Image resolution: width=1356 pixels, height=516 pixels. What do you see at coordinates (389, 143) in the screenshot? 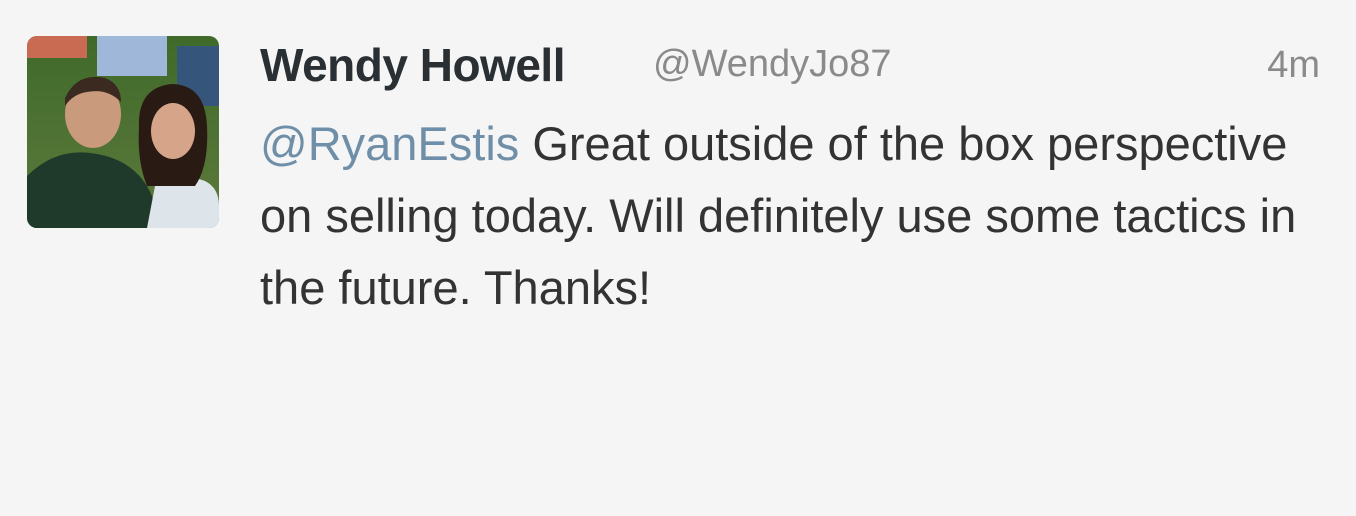
I see `mention-link: @RyanEstis` at bounding box center [389, 143].